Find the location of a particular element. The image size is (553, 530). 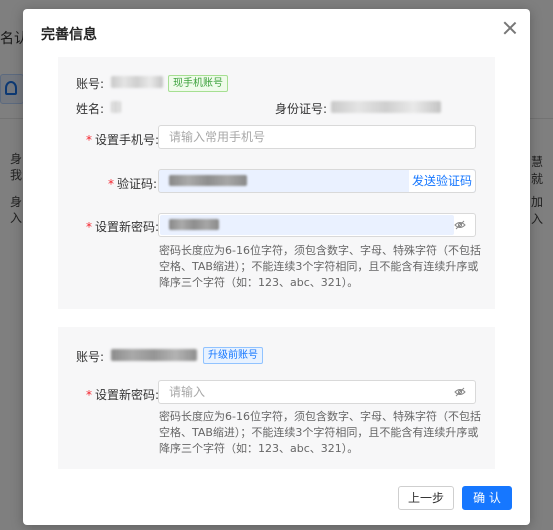

new-password-input is located at coordinates (317, 225).